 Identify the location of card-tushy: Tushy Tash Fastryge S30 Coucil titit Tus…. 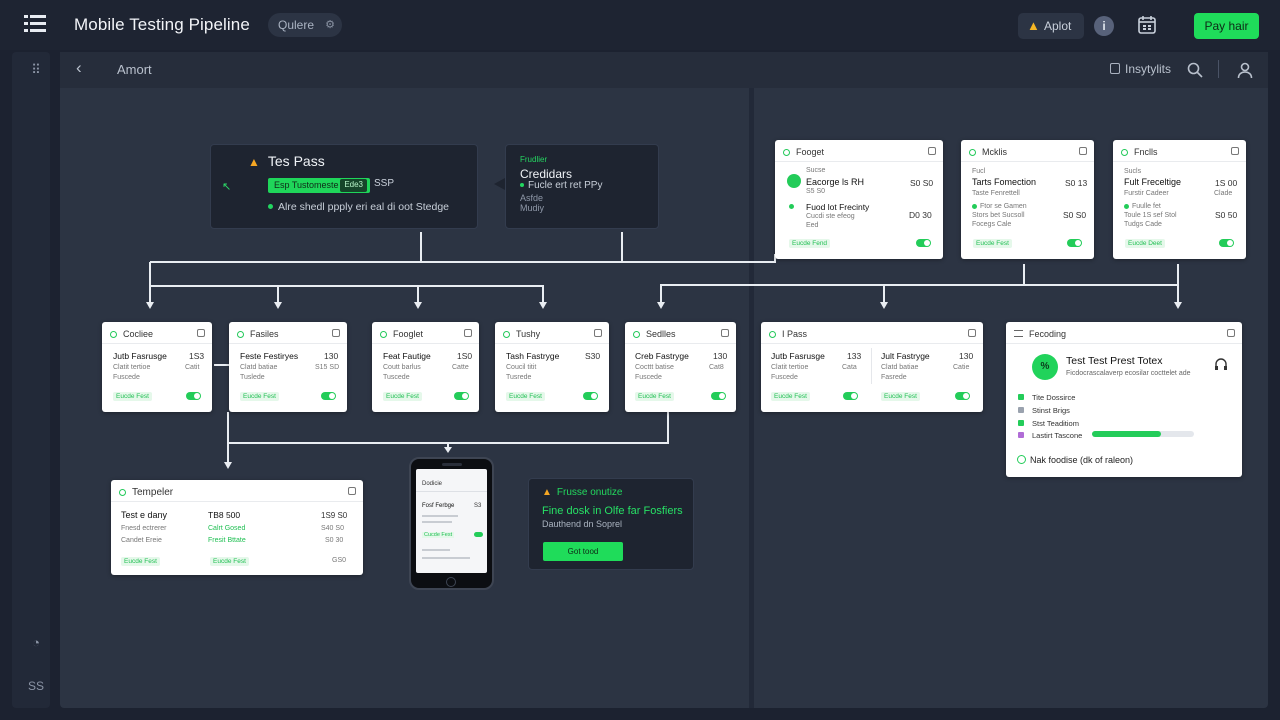
(552, 367).